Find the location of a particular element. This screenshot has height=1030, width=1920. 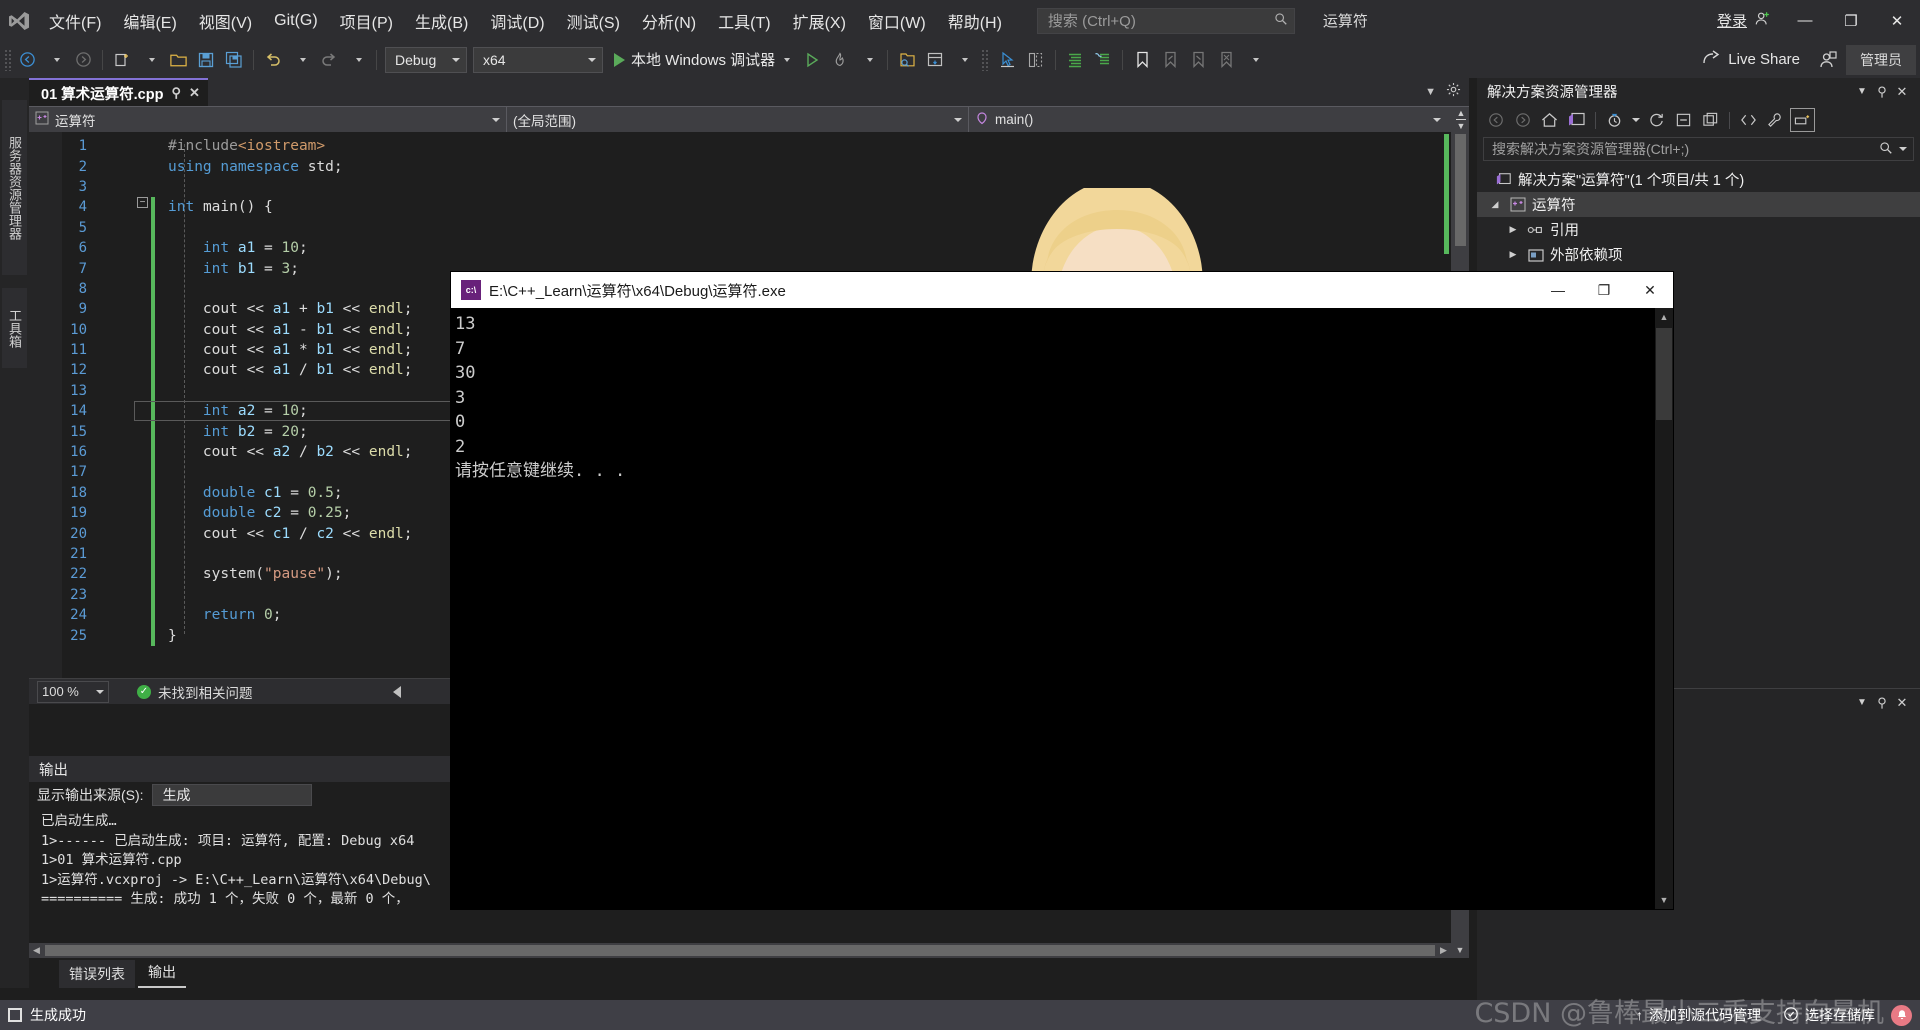

panel-menu-icon: ▼ is located at coordinates (1862, 92).